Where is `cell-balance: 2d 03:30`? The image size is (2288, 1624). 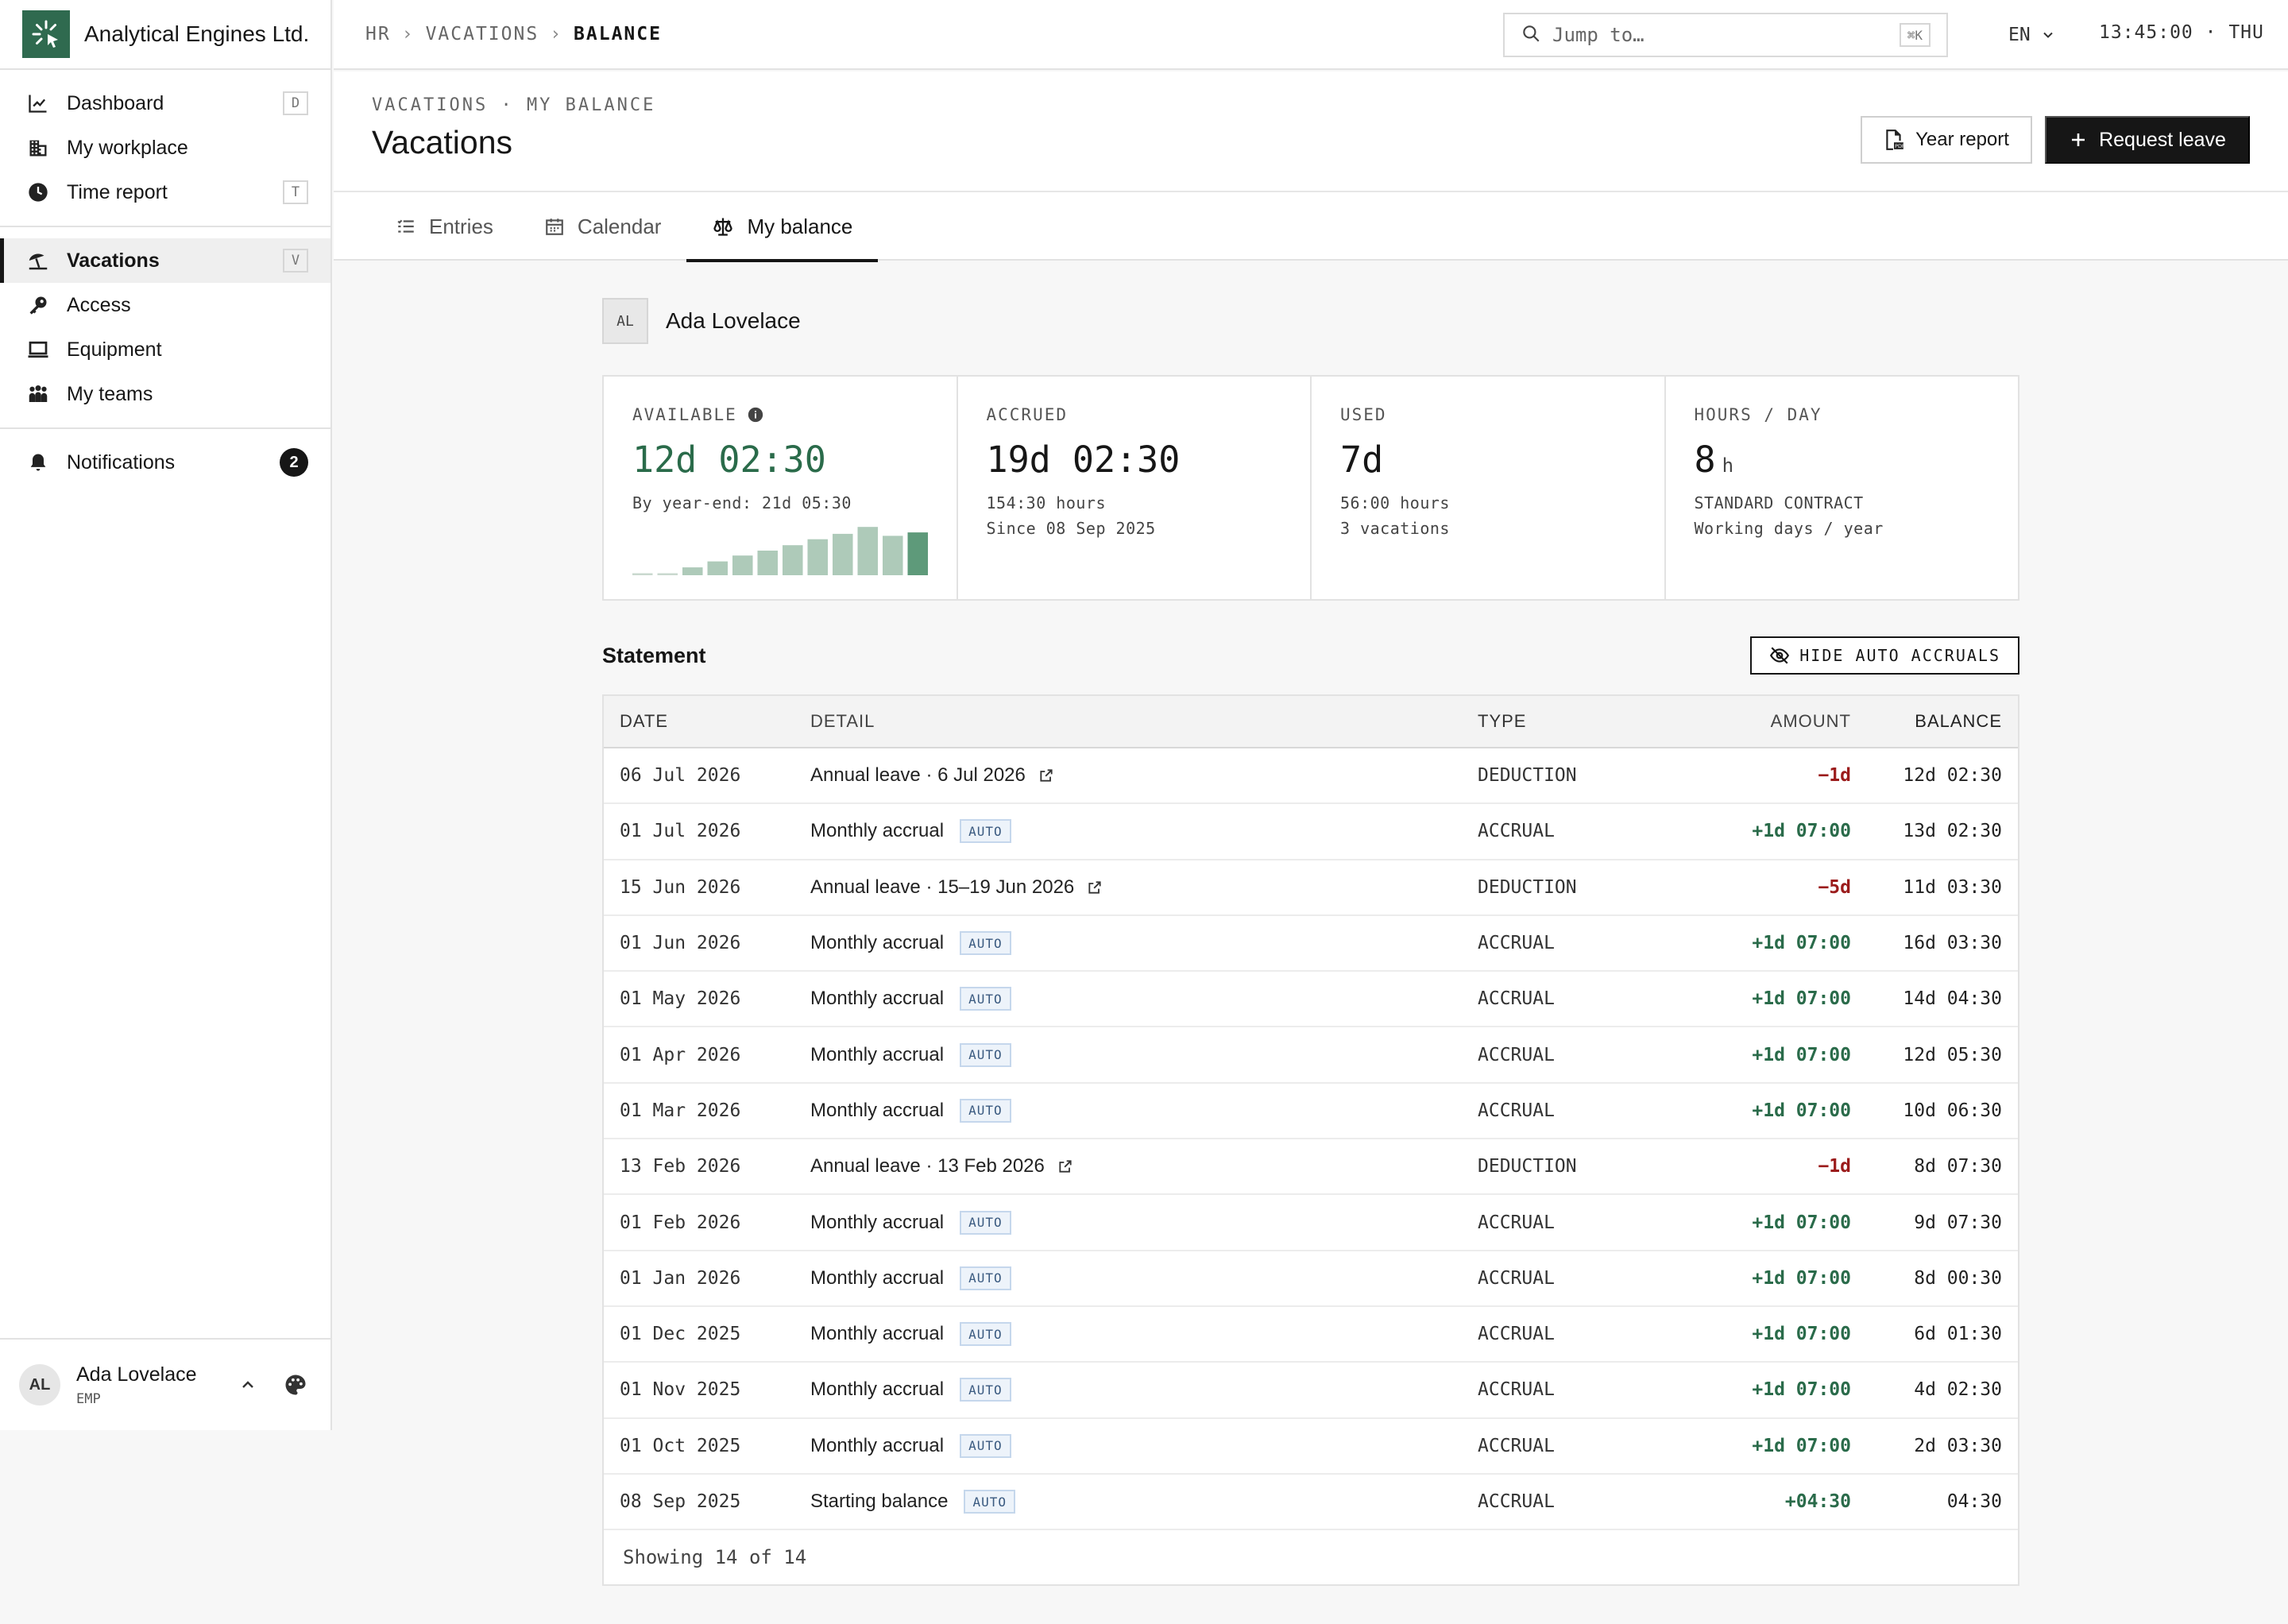
cell-balance: 2d 03:30 is located at coordinates (1958, 1445).